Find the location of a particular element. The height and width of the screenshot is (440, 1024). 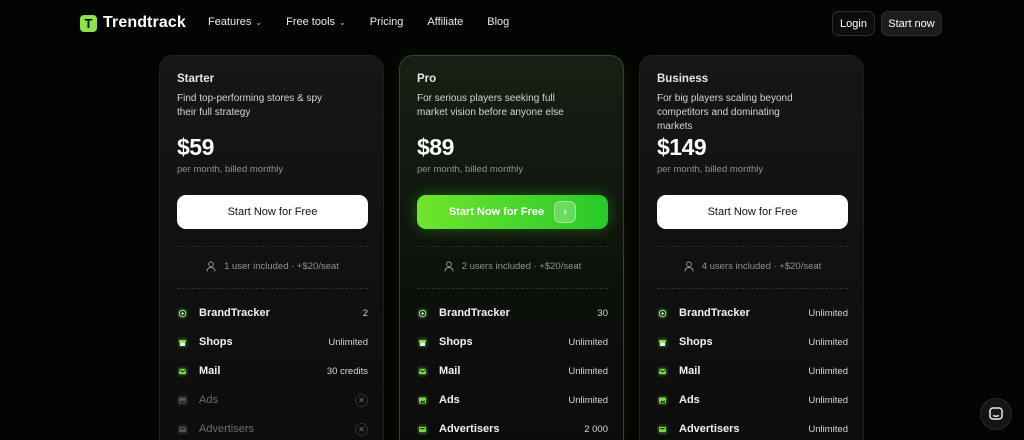

chat-launcher-button is located at coordinates (996, 414).